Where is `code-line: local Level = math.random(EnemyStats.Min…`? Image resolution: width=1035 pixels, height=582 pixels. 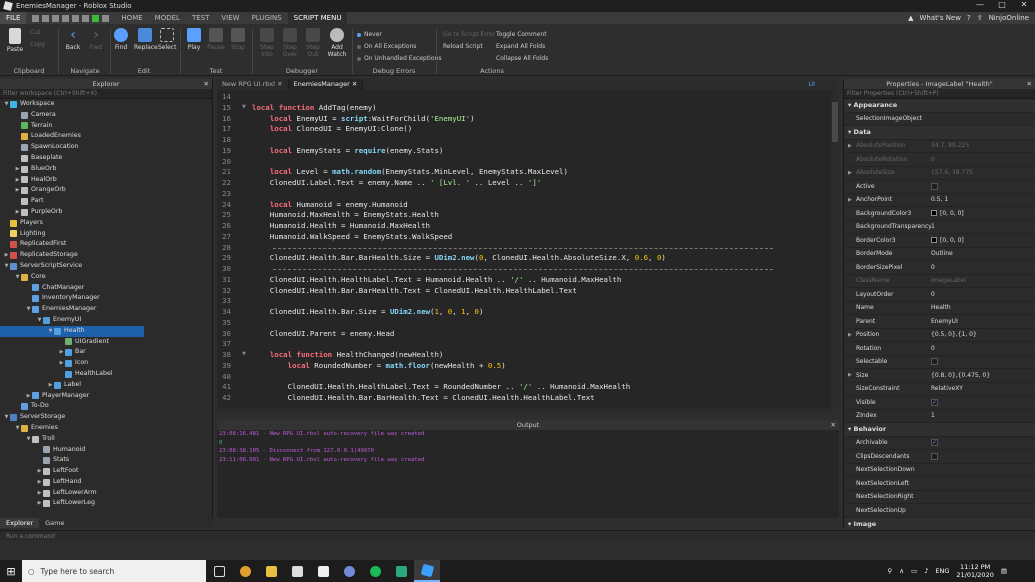
code-line: local Level = math.random(EnemyStats.Min… is located at coordinates (410, 171).